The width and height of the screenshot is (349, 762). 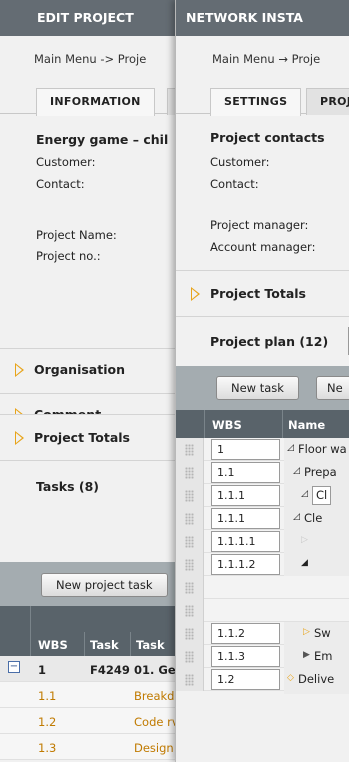 I want to click on table-row: 1.2 Code rv, so click(x=101, y=721).